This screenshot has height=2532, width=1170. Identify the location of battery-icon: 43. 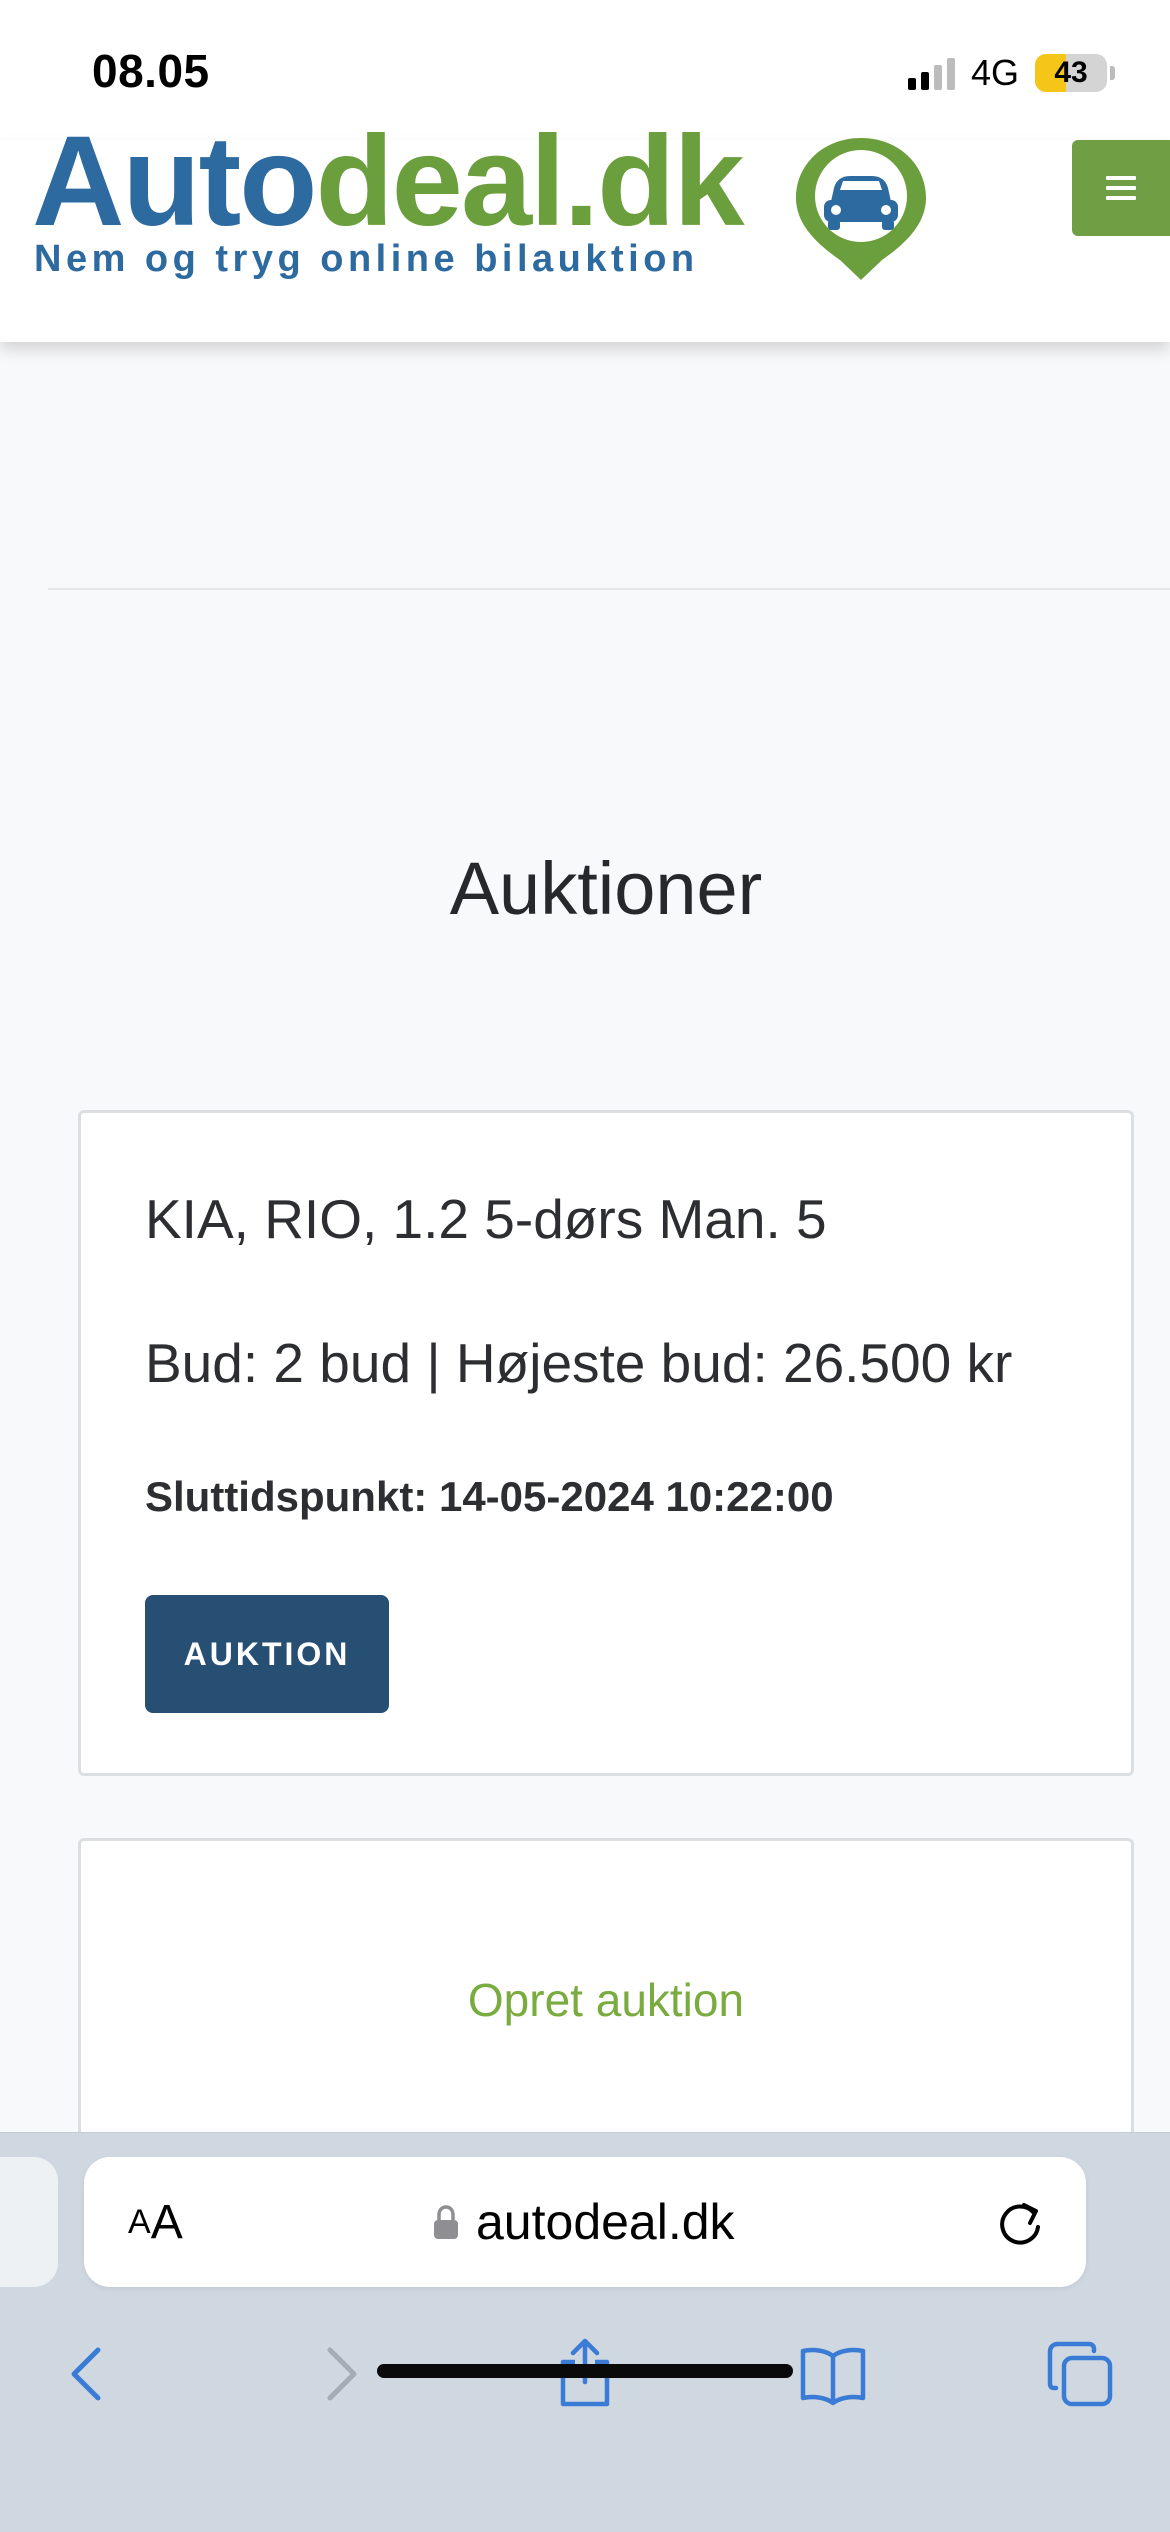
(1071, 73).